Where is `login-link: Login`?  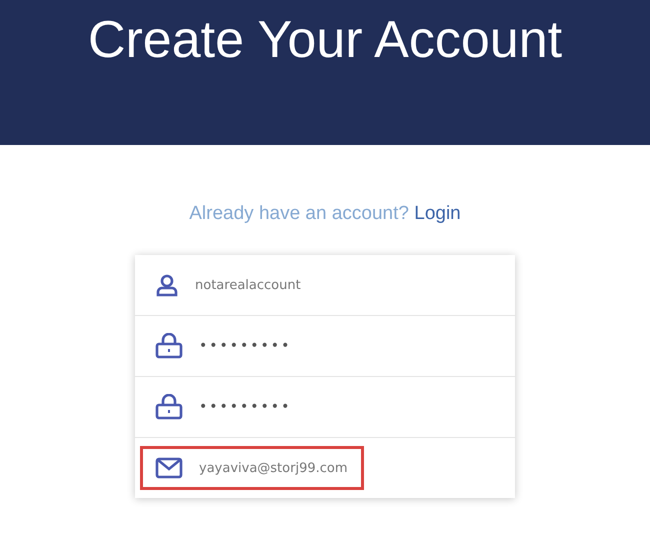
login-link: Login is located at coordinates (437, 213).